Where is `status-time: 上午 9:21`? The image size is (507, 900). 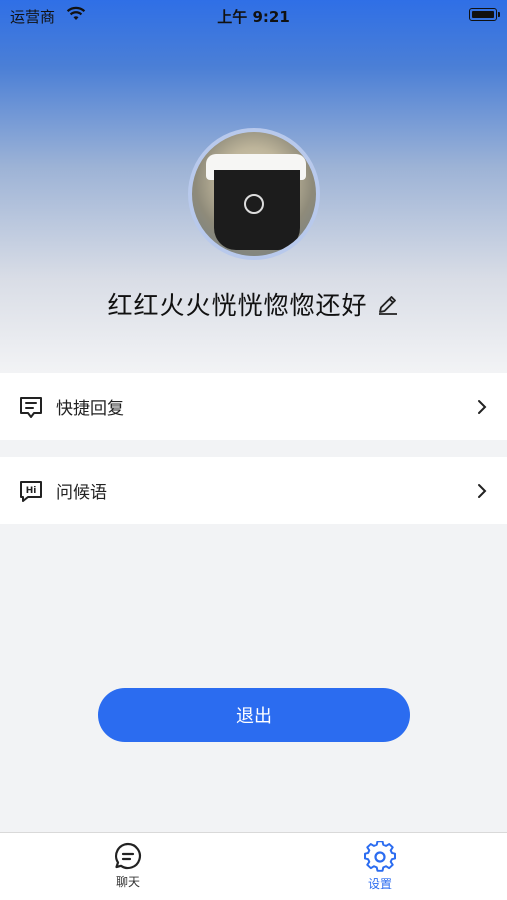 status-time: 上午 9:21 is located at coordinates (253, 17).